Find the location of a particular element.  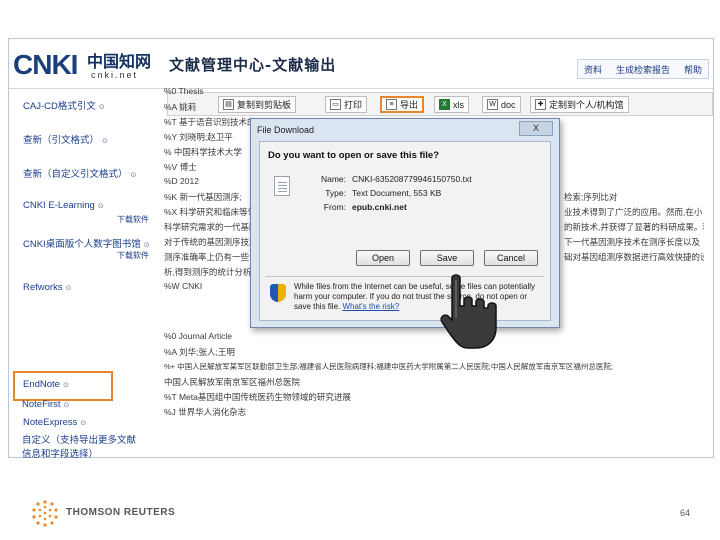

hand-pointer-icon is located at coordinates (468, 311).